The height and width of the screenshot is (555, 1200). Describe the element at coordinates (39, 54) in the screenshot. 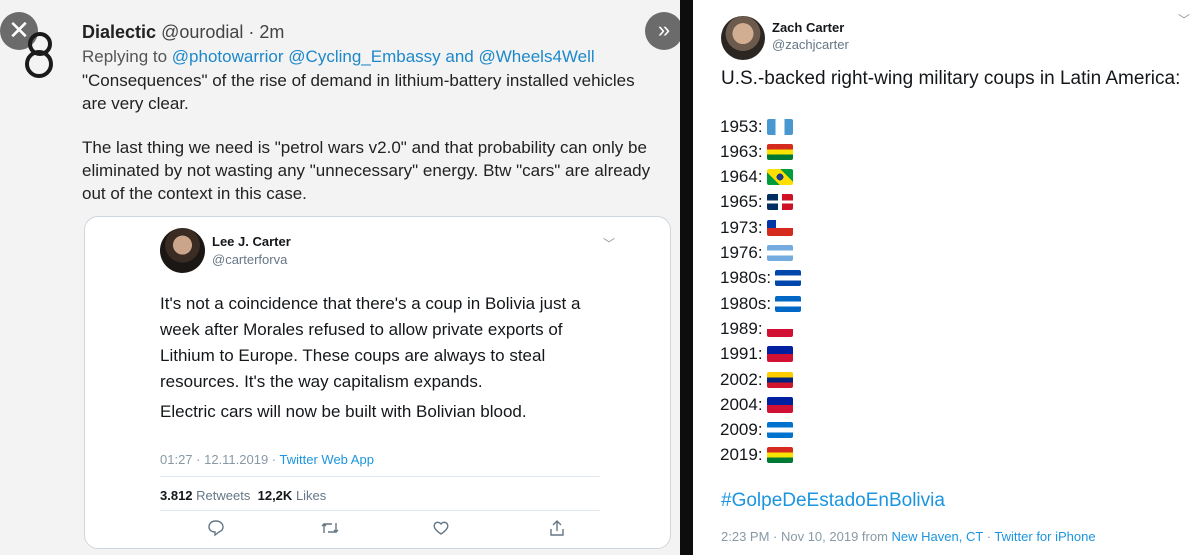

I see `avatar-figure-eight-icon` at that location.